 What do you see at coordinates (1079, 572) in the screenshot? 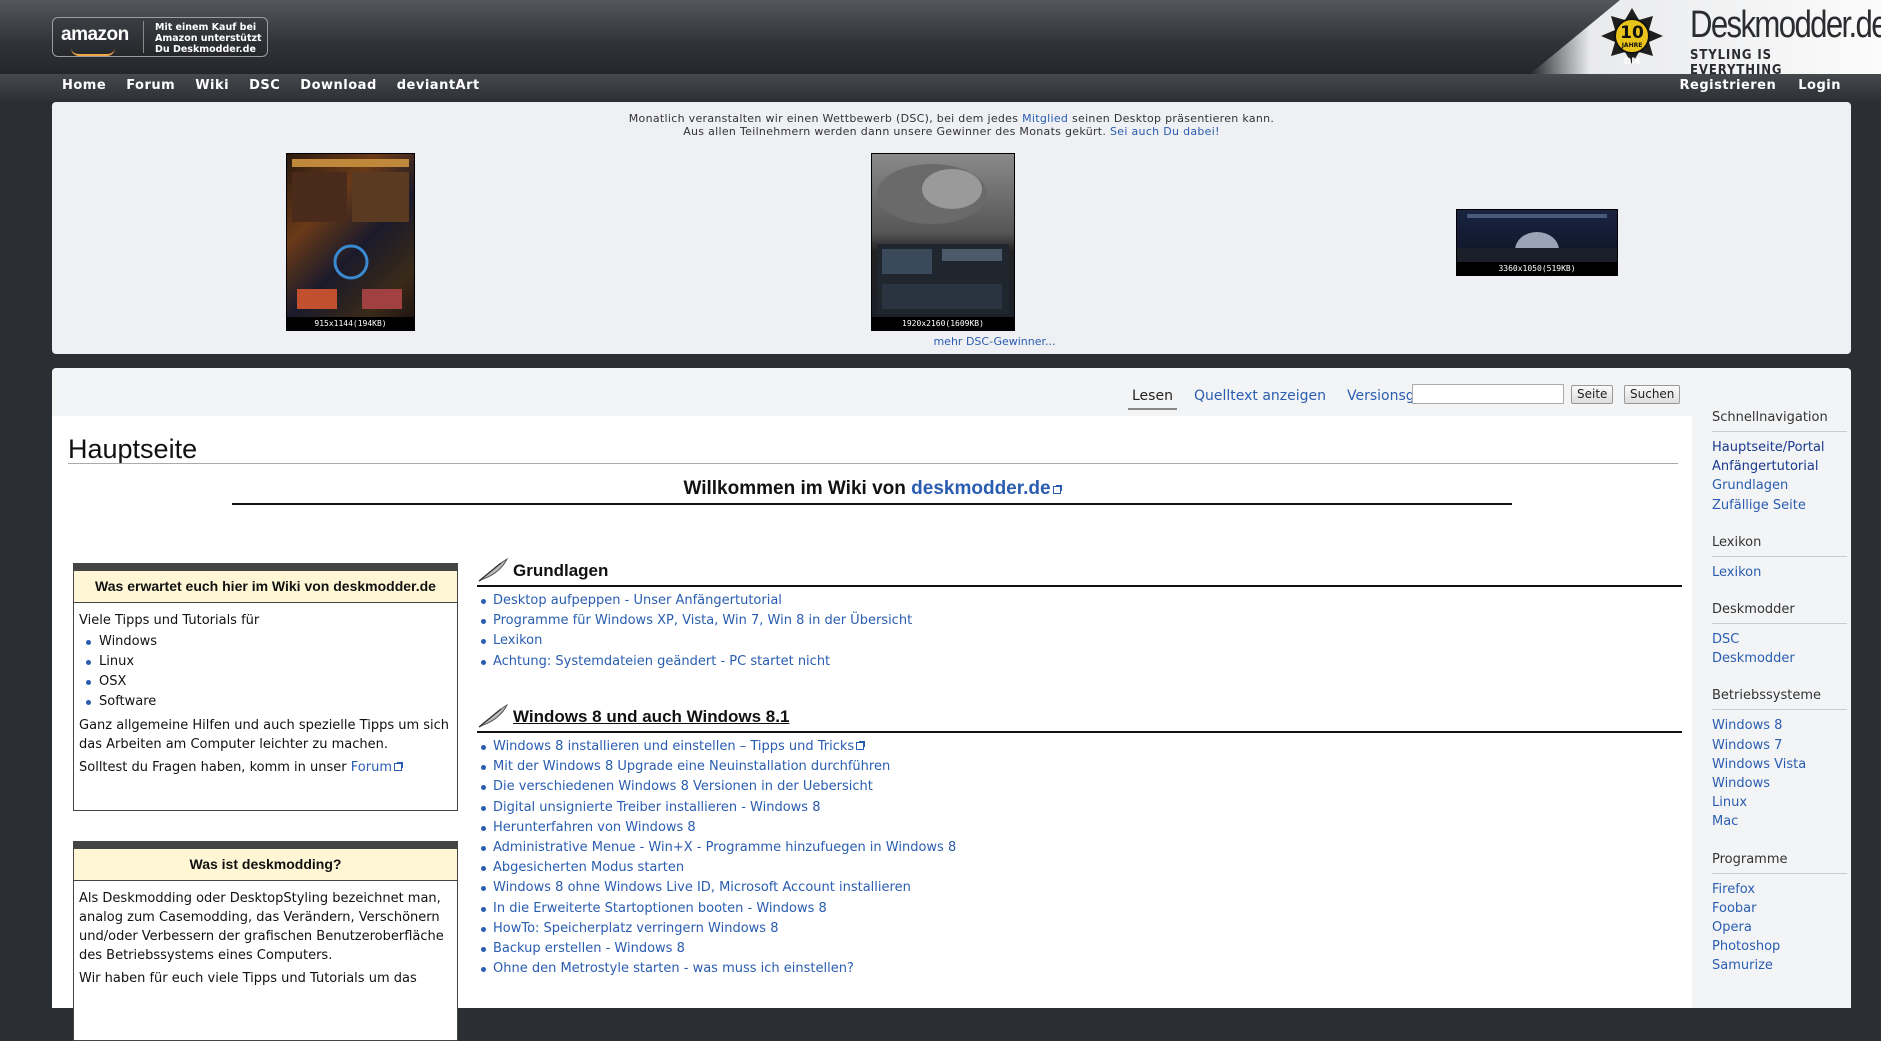
I see `section-header: Grundlagen` at bounding box center [1079, 572].